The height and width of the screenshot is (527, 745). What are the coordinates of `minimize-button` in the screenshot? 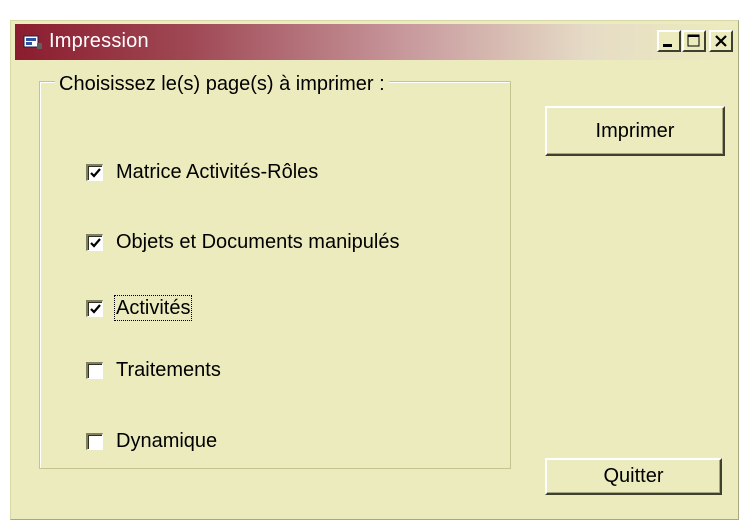 It's located at (669, 41).